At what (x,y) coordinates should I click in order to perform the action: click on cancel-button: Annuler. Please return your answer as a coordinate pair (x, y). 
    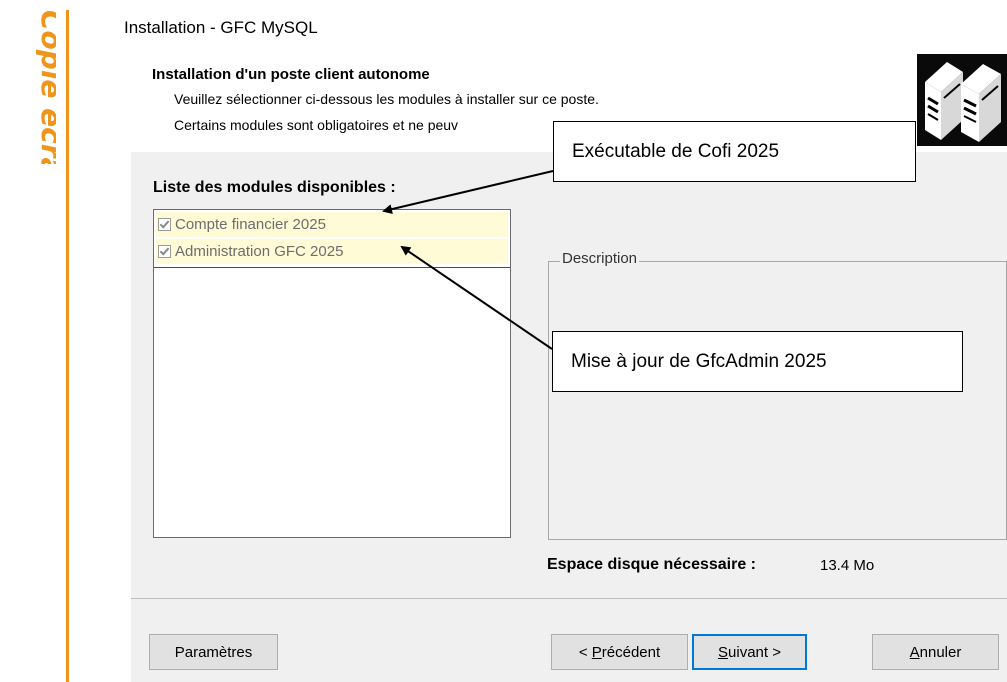
    Looking at the image, I should click on (935, 652).